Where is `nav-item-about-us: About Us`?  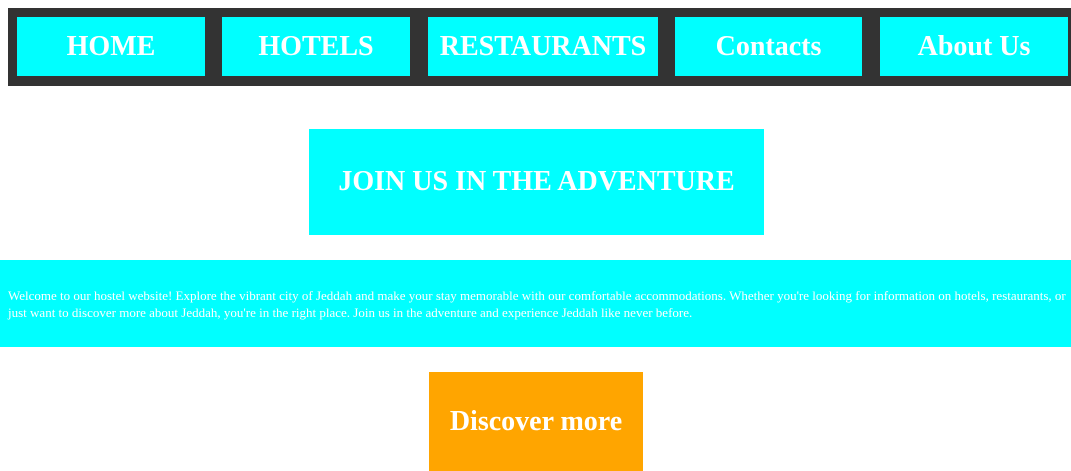 nav-item-about-us: About Us is located at coordinates (974, 46).